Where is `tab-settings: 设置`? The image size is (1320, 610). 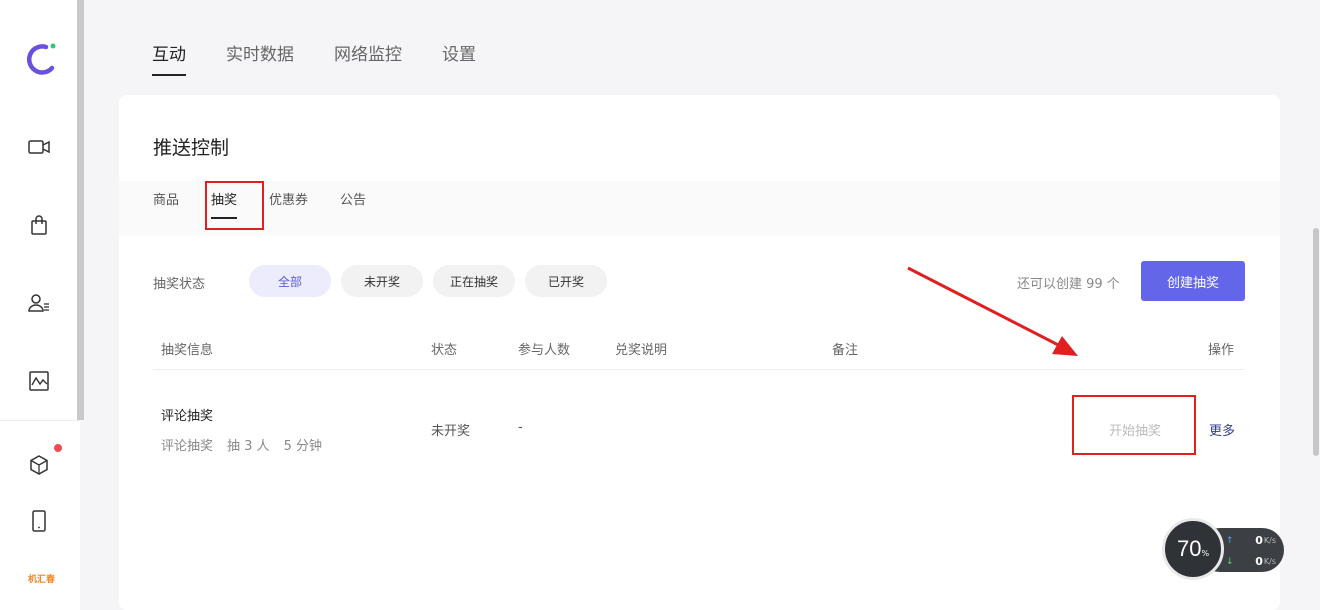 tab-settings: 设置 is located at coordinates (459, 56).